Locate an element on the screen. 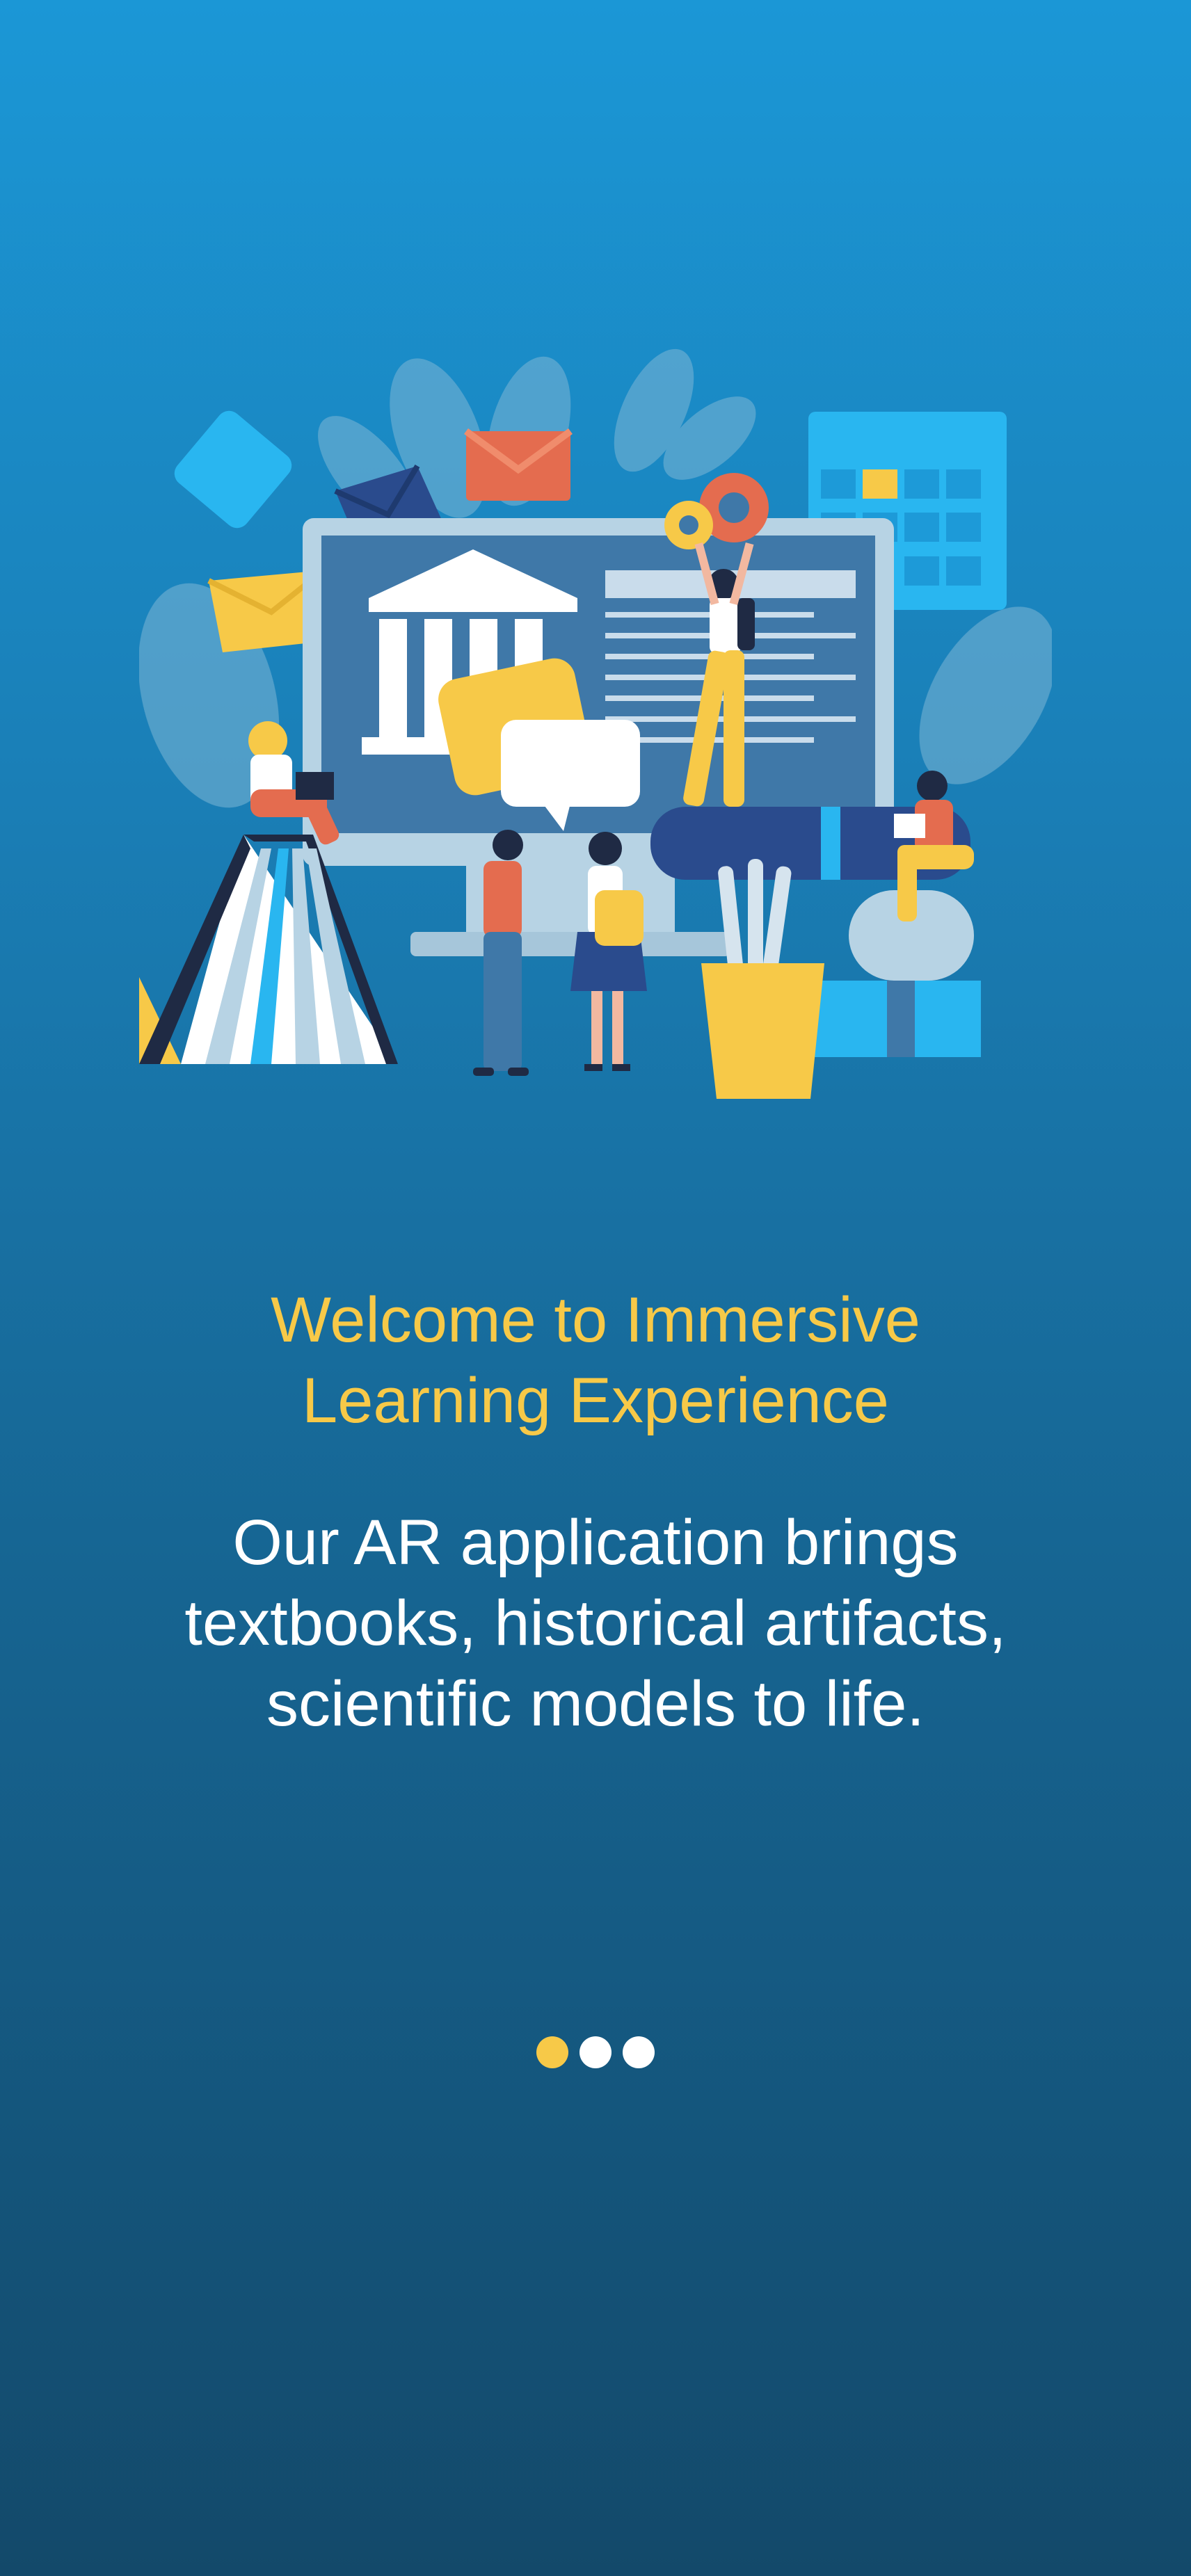 The width and height of the screenshot is (1191, 2576). pencil-cup-icon is located at coordinates (762, 979).